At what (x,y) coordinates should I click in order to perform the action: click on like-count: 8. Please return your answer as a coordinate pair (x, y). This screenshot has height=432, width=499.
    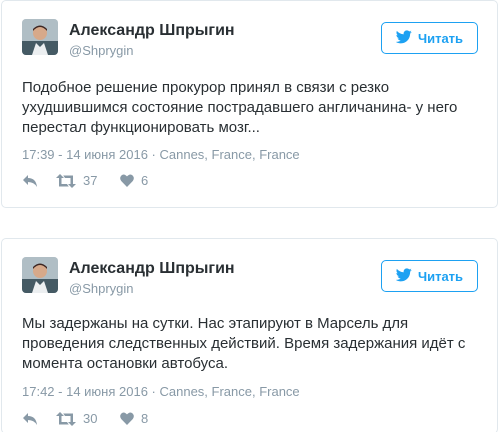
    Looking at the image, I should click on (145, 418).